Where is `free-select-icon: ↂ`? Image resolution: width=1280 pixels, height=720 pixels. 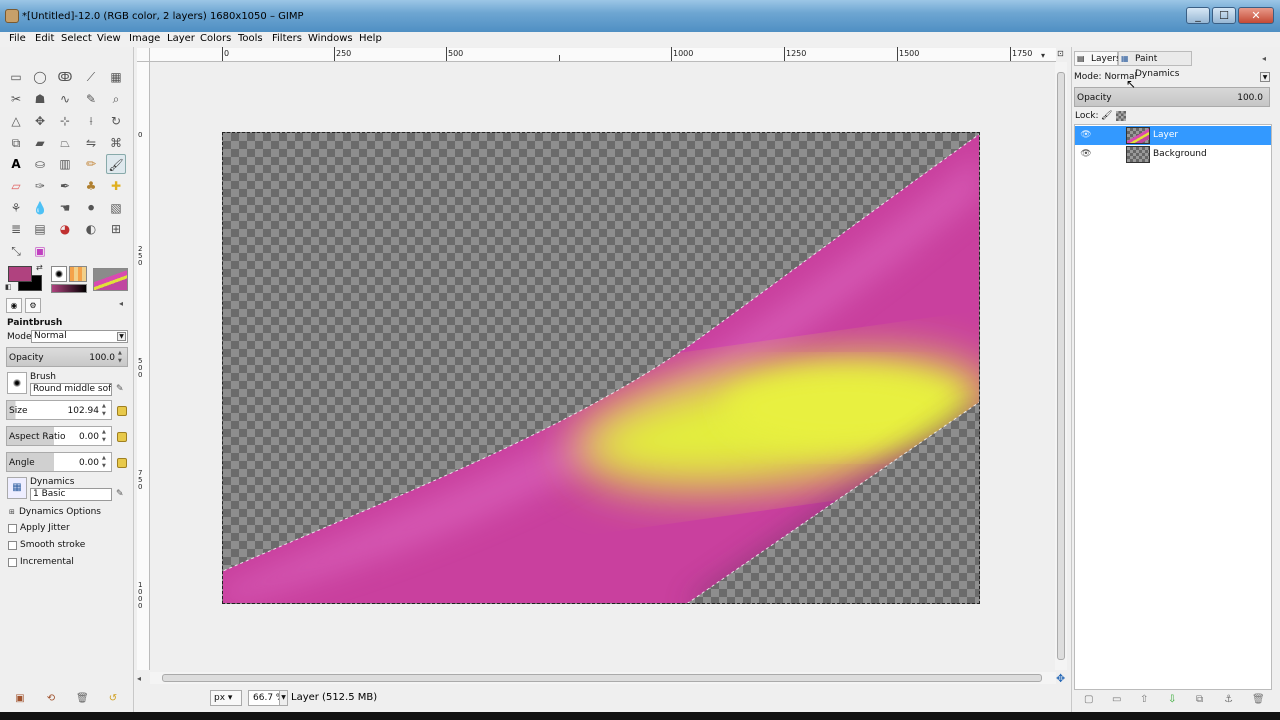 free-select-icon: ↂ is located at coordinates (65, 77).